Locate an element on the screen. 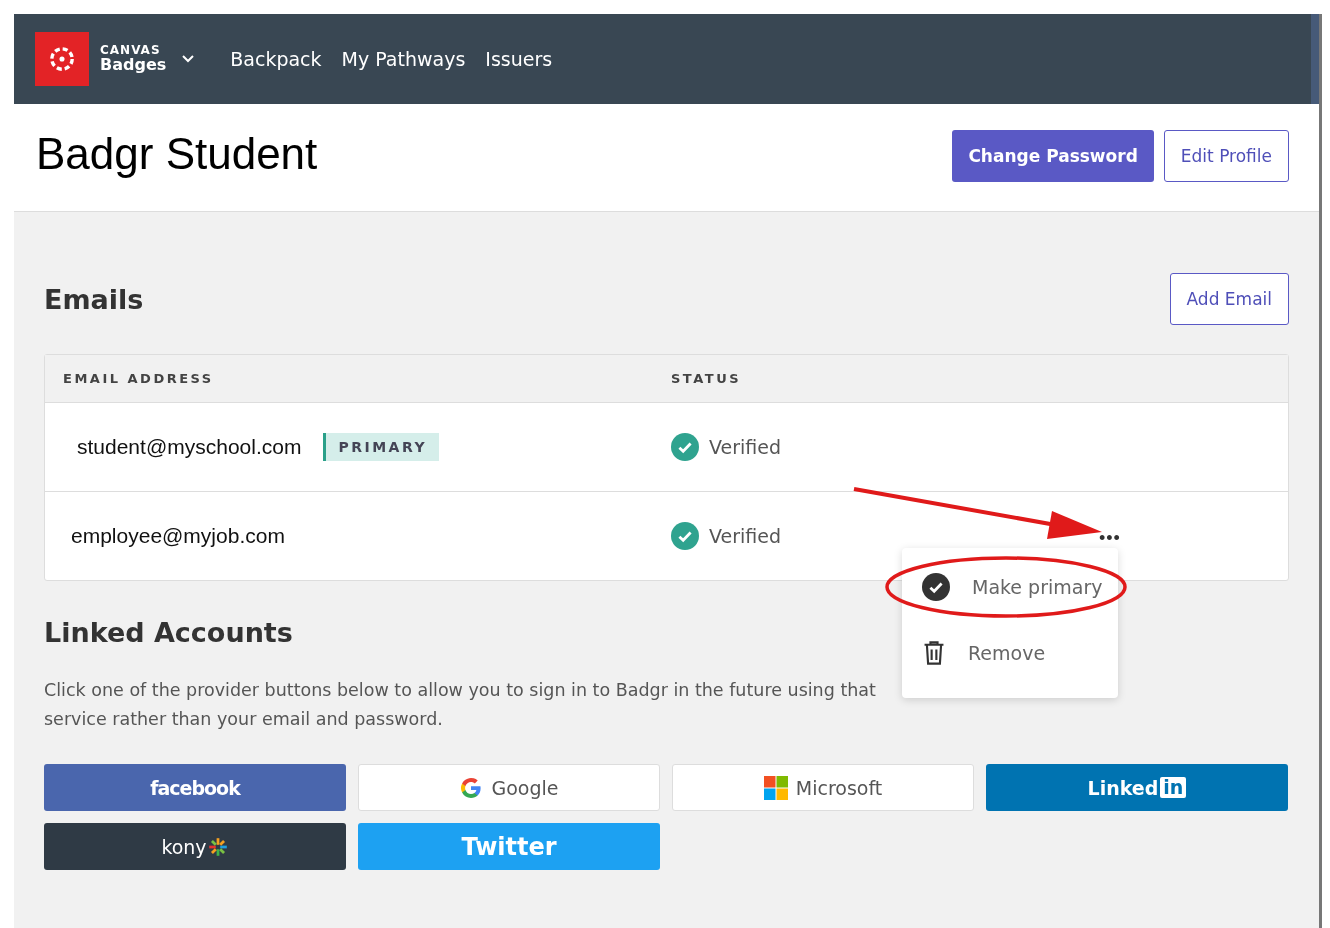 This screenshot has height=928, width=1330. brand-name: CANVAS is located at coordinates (131, 50).